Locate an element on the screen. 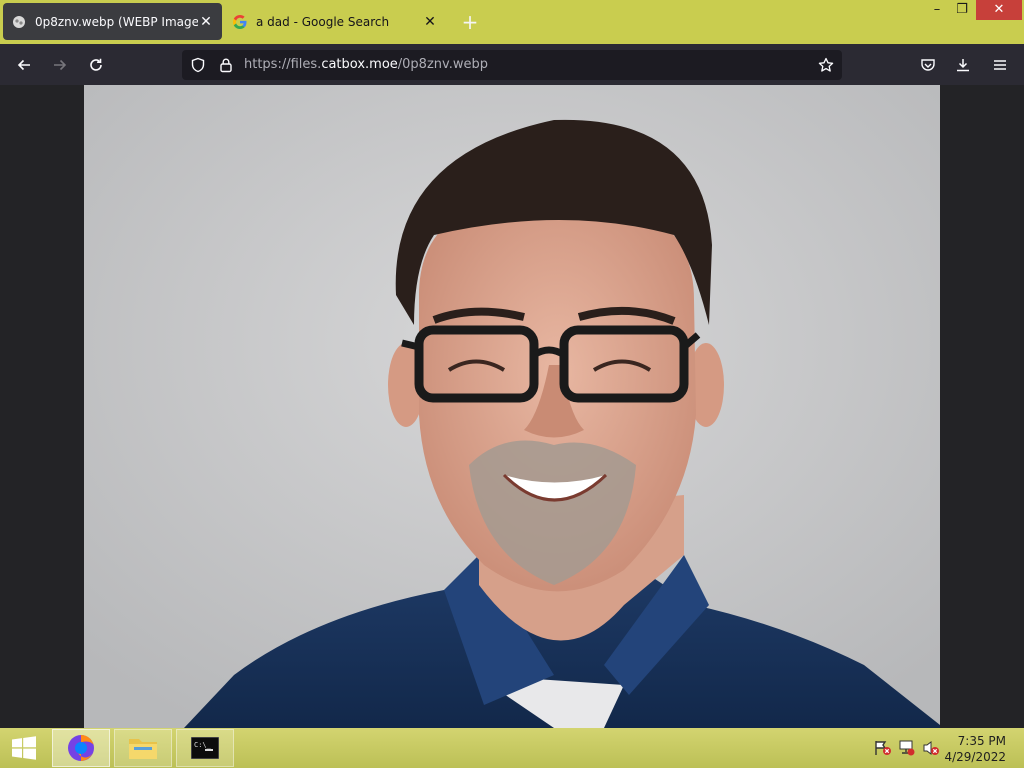 This screenshot has width=1024, height=768. windows-logo-icon is located at coordinates (24, 748).